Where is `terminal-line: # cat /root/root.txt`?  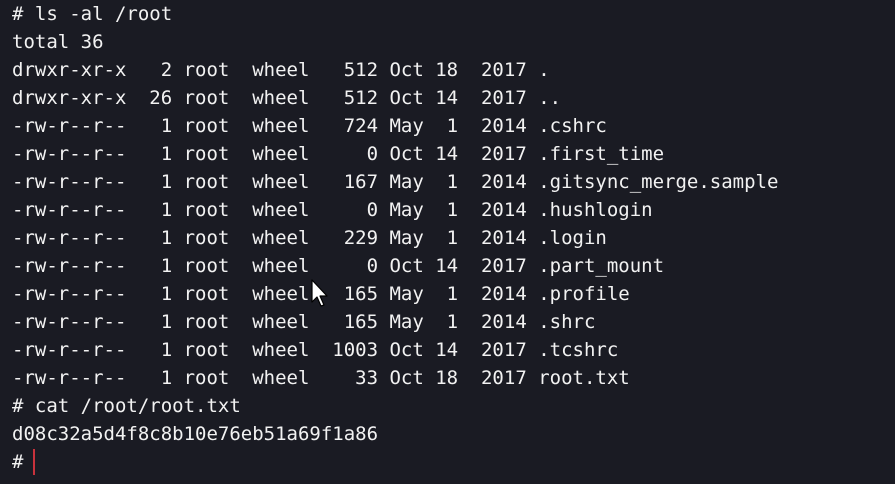 terminal-line: # cat /root/root.txt is located at coordinates (126, 406).